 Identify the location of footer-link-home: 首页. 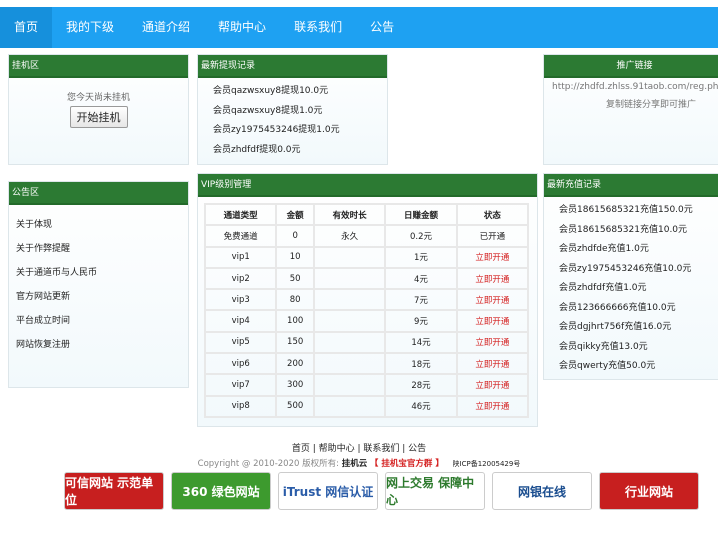
(301, 449).